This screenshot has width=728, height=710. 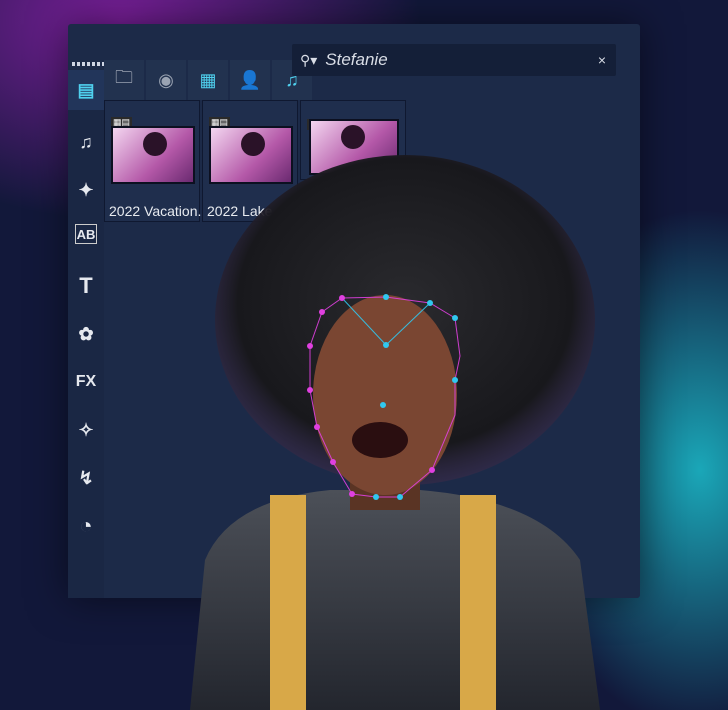 What do you see at coordinates (86, 430) in the screenshot?
I see `magic-wand-icon: ✧` at bounding box center [86, 430].